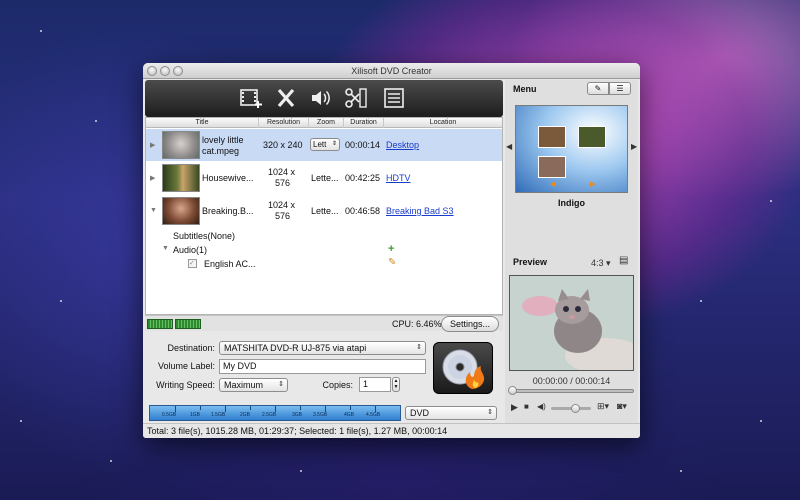 The width and height of the screenshot is (800, 500). I want to click on audio-button, so click(321, 98).